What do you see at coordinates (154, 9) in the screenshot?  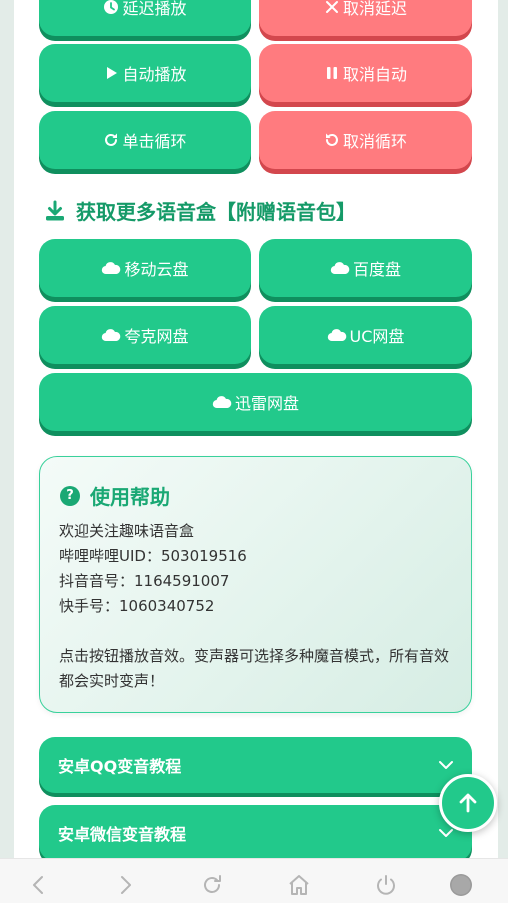 I see `delay-play-label: 延迟播放` at bounding box center [154, 9].